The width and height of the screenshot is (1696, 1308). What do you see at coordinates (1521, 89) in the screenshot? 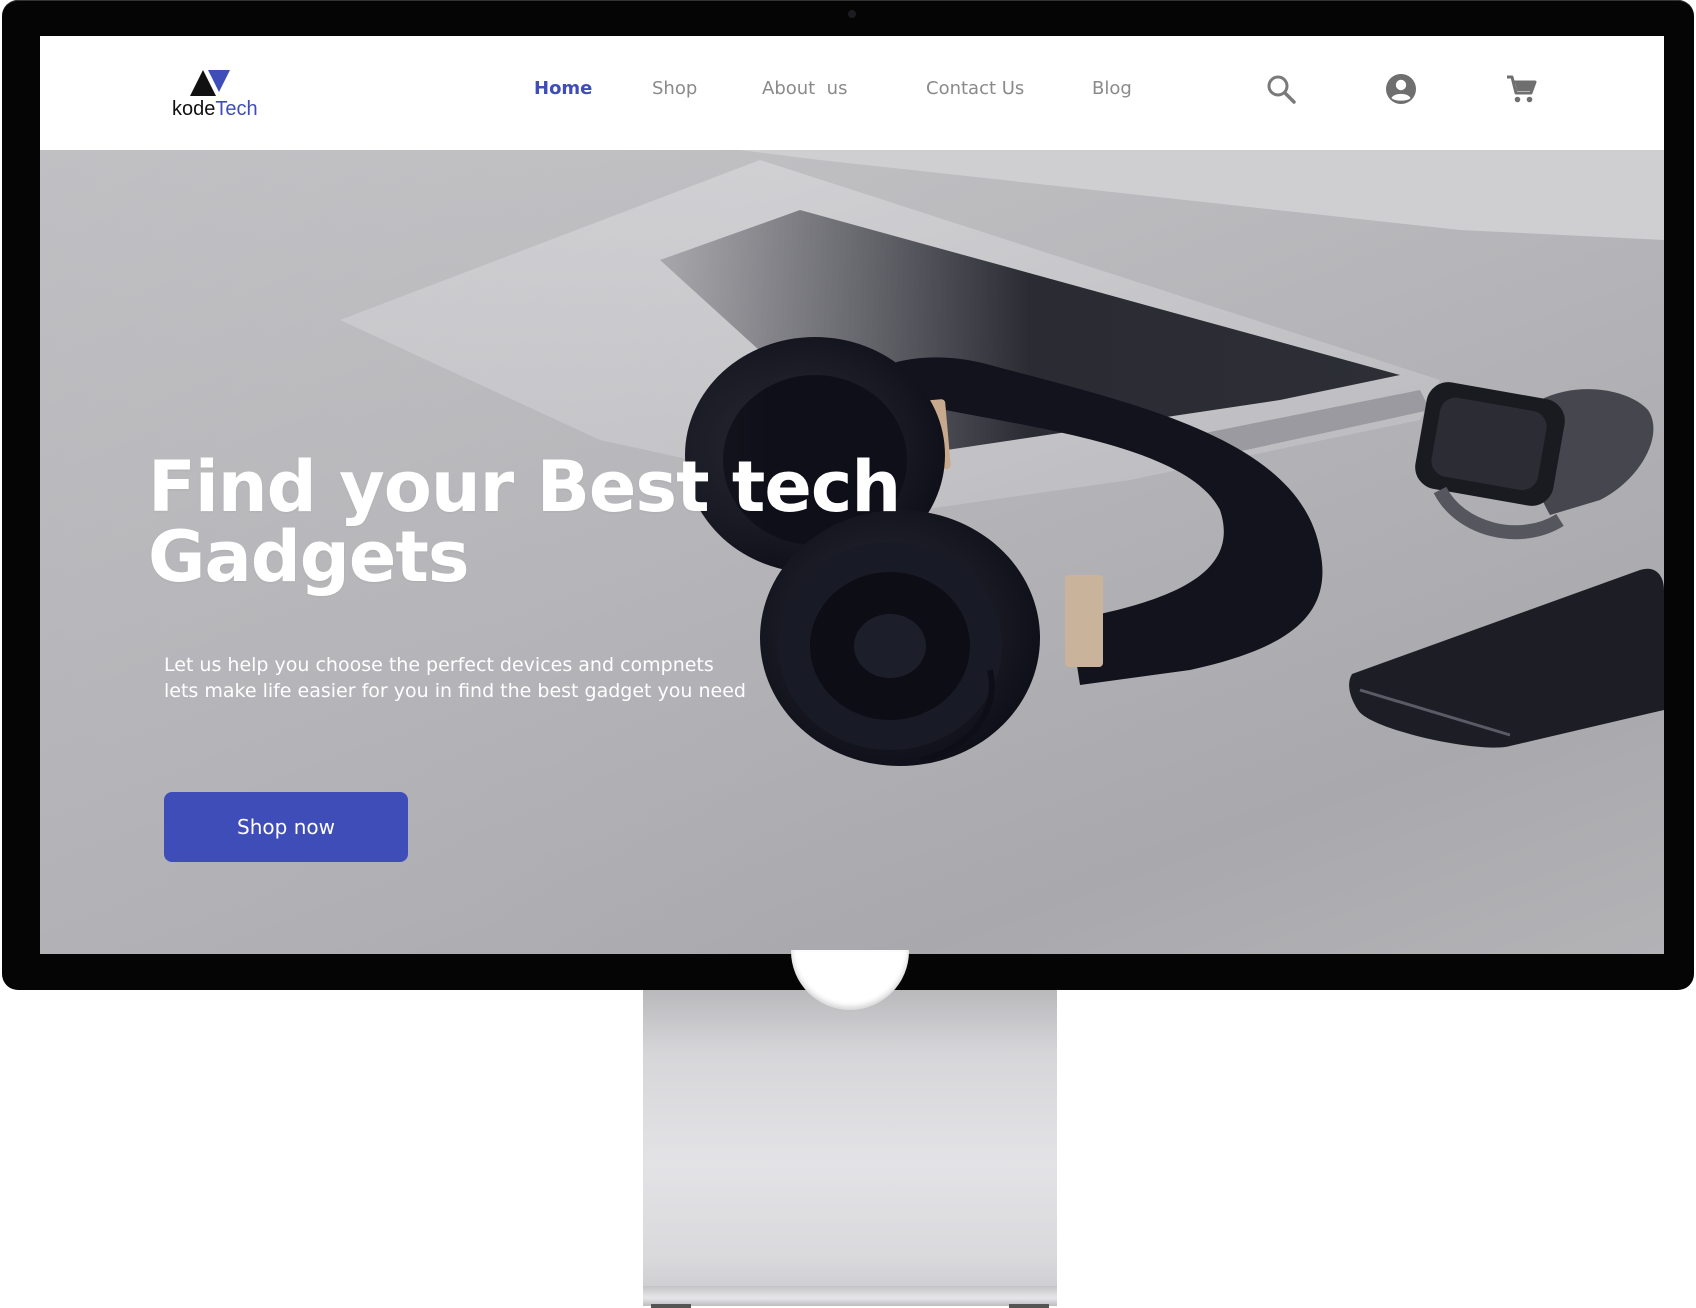
I see `cart-icon` at bounding box center [1521, 89].